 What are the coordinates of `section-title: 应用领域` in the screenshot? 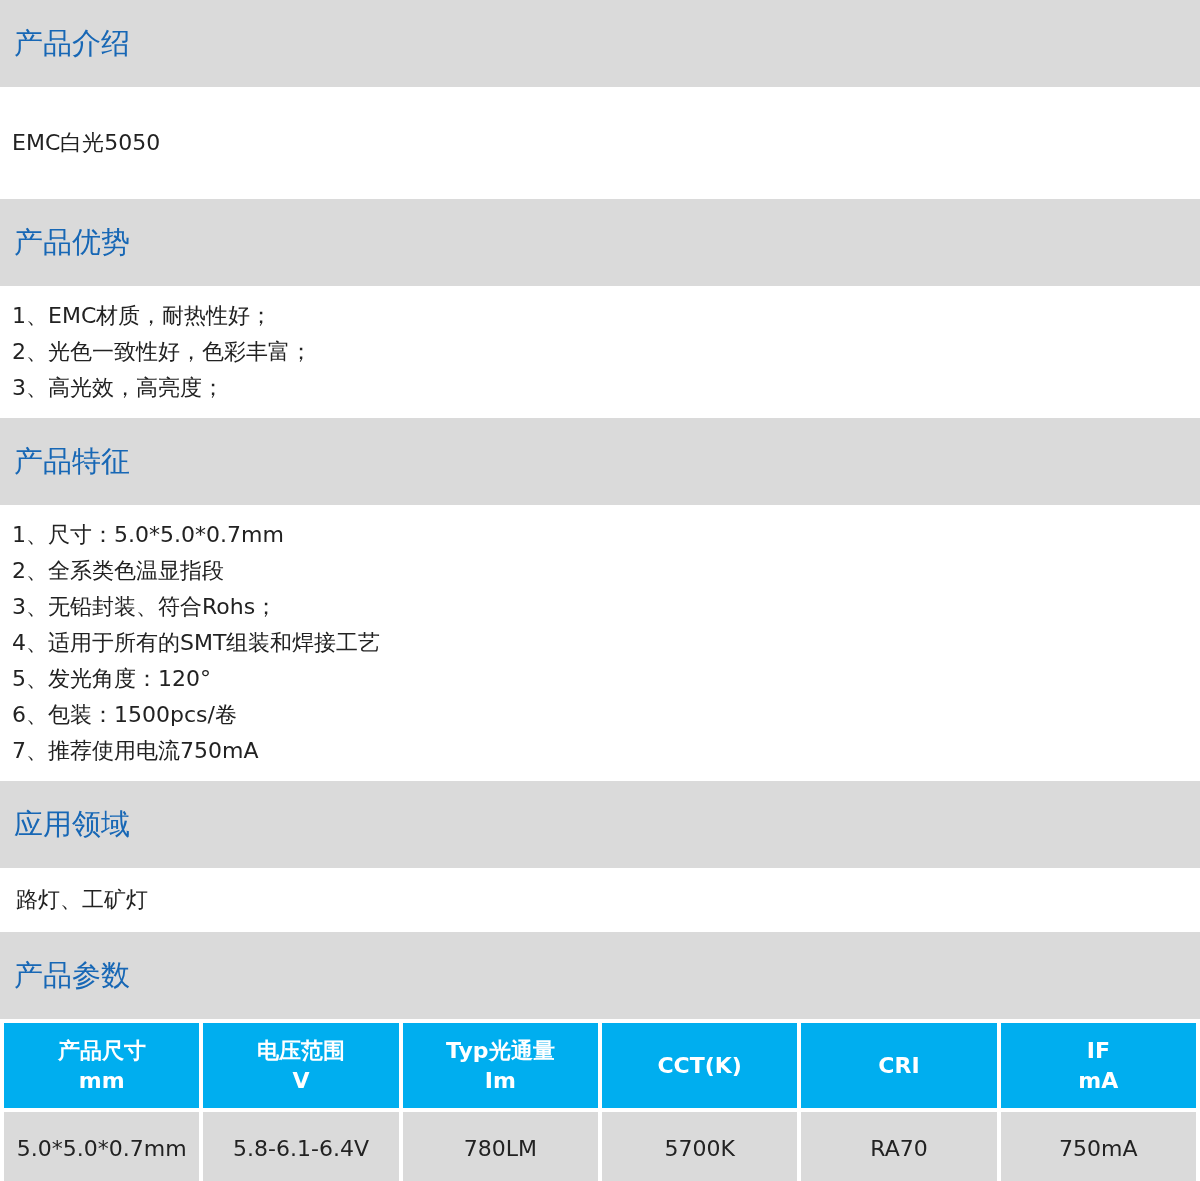 It's located at (72, 824).